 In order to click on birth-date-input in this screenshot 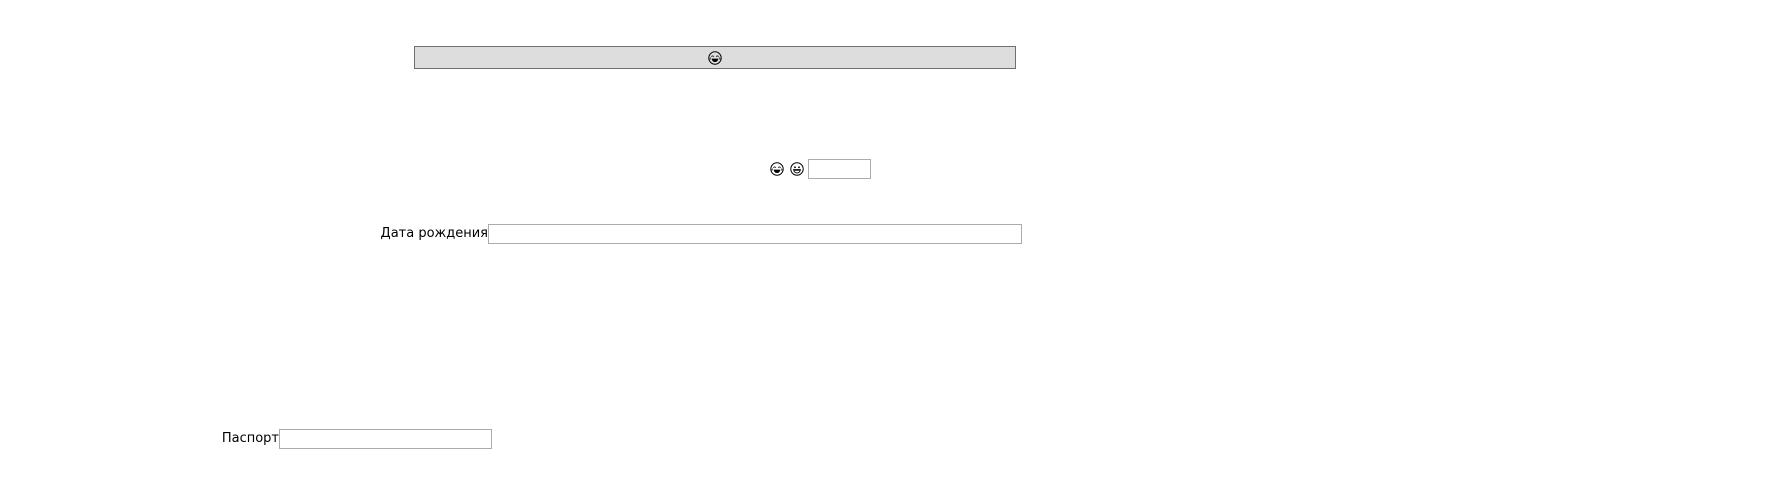, I will do `click(755, 234)`.